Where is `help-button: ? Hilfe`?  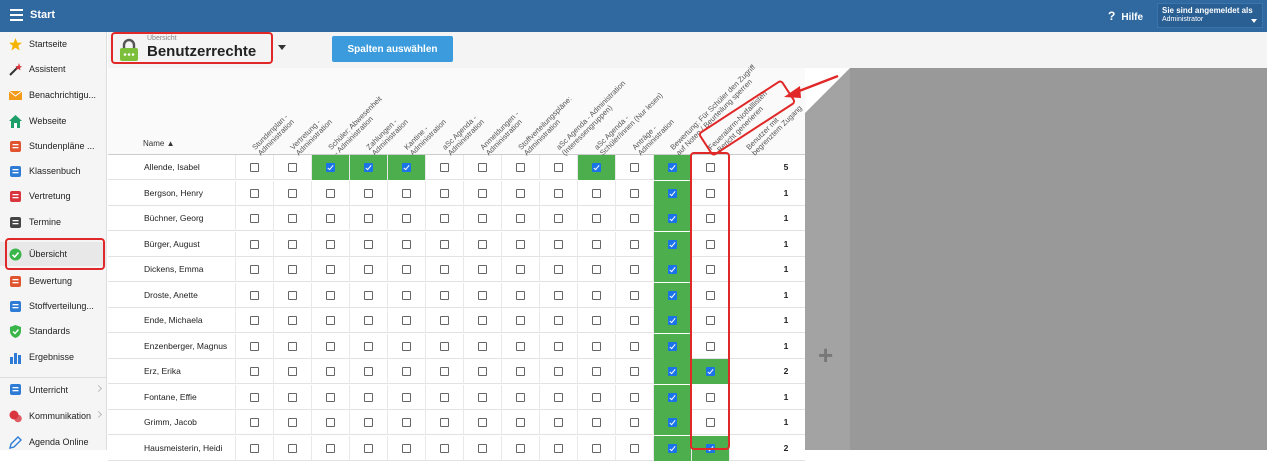 help-button: ? Hilfe is located at coordinates (1125, 16).